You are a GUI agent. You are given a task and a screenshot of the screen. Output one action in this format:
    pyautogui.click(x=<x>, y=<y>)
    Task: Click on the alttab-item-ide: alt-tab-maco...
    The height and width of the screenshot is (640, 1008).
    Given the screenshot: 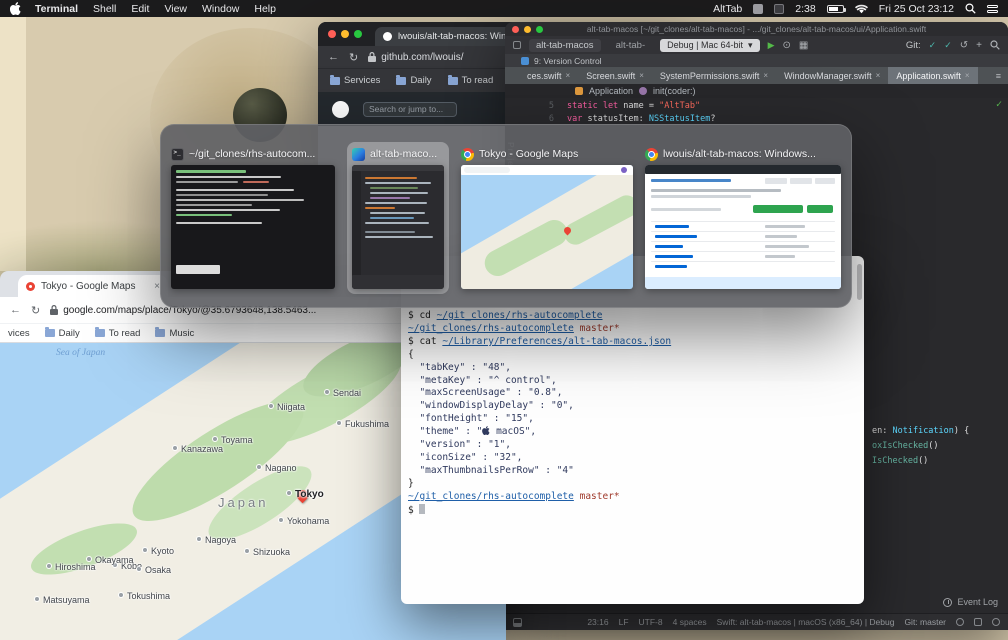 What is the action you would take?
    pyautogui.click(x=398, y=218)
    